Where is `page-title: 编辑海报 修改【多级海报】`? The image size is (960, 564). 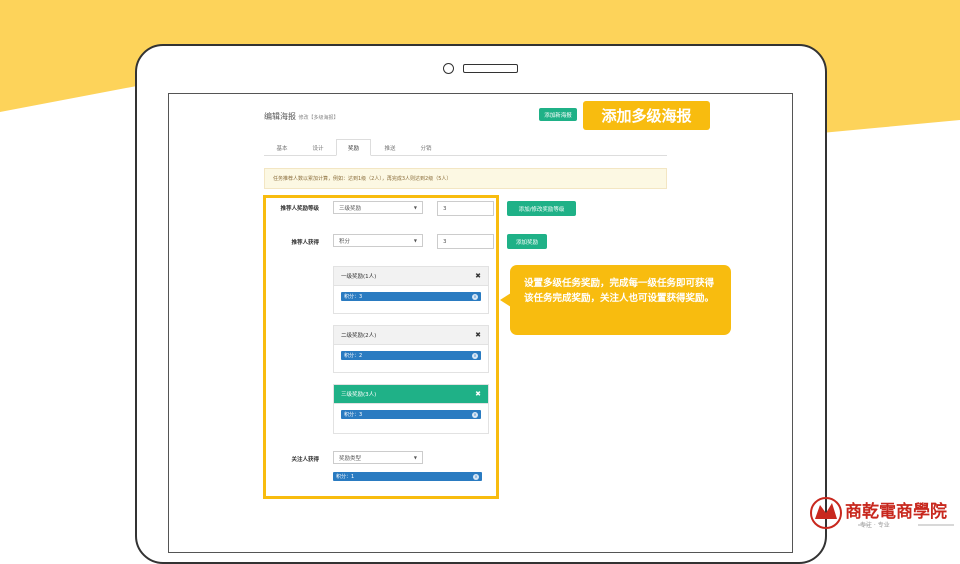
page-title: 编辑海报 修改【多级海报】 is located at coordinates (301, 116).